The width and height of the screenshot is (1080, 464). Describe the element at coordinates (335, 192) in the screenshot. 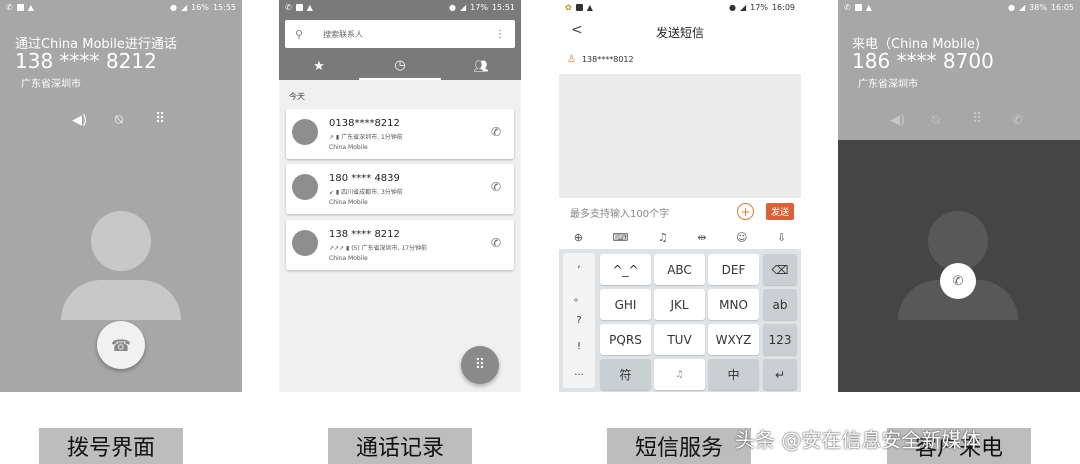

I see `incoming-icon: ↙ ▮` at that location.